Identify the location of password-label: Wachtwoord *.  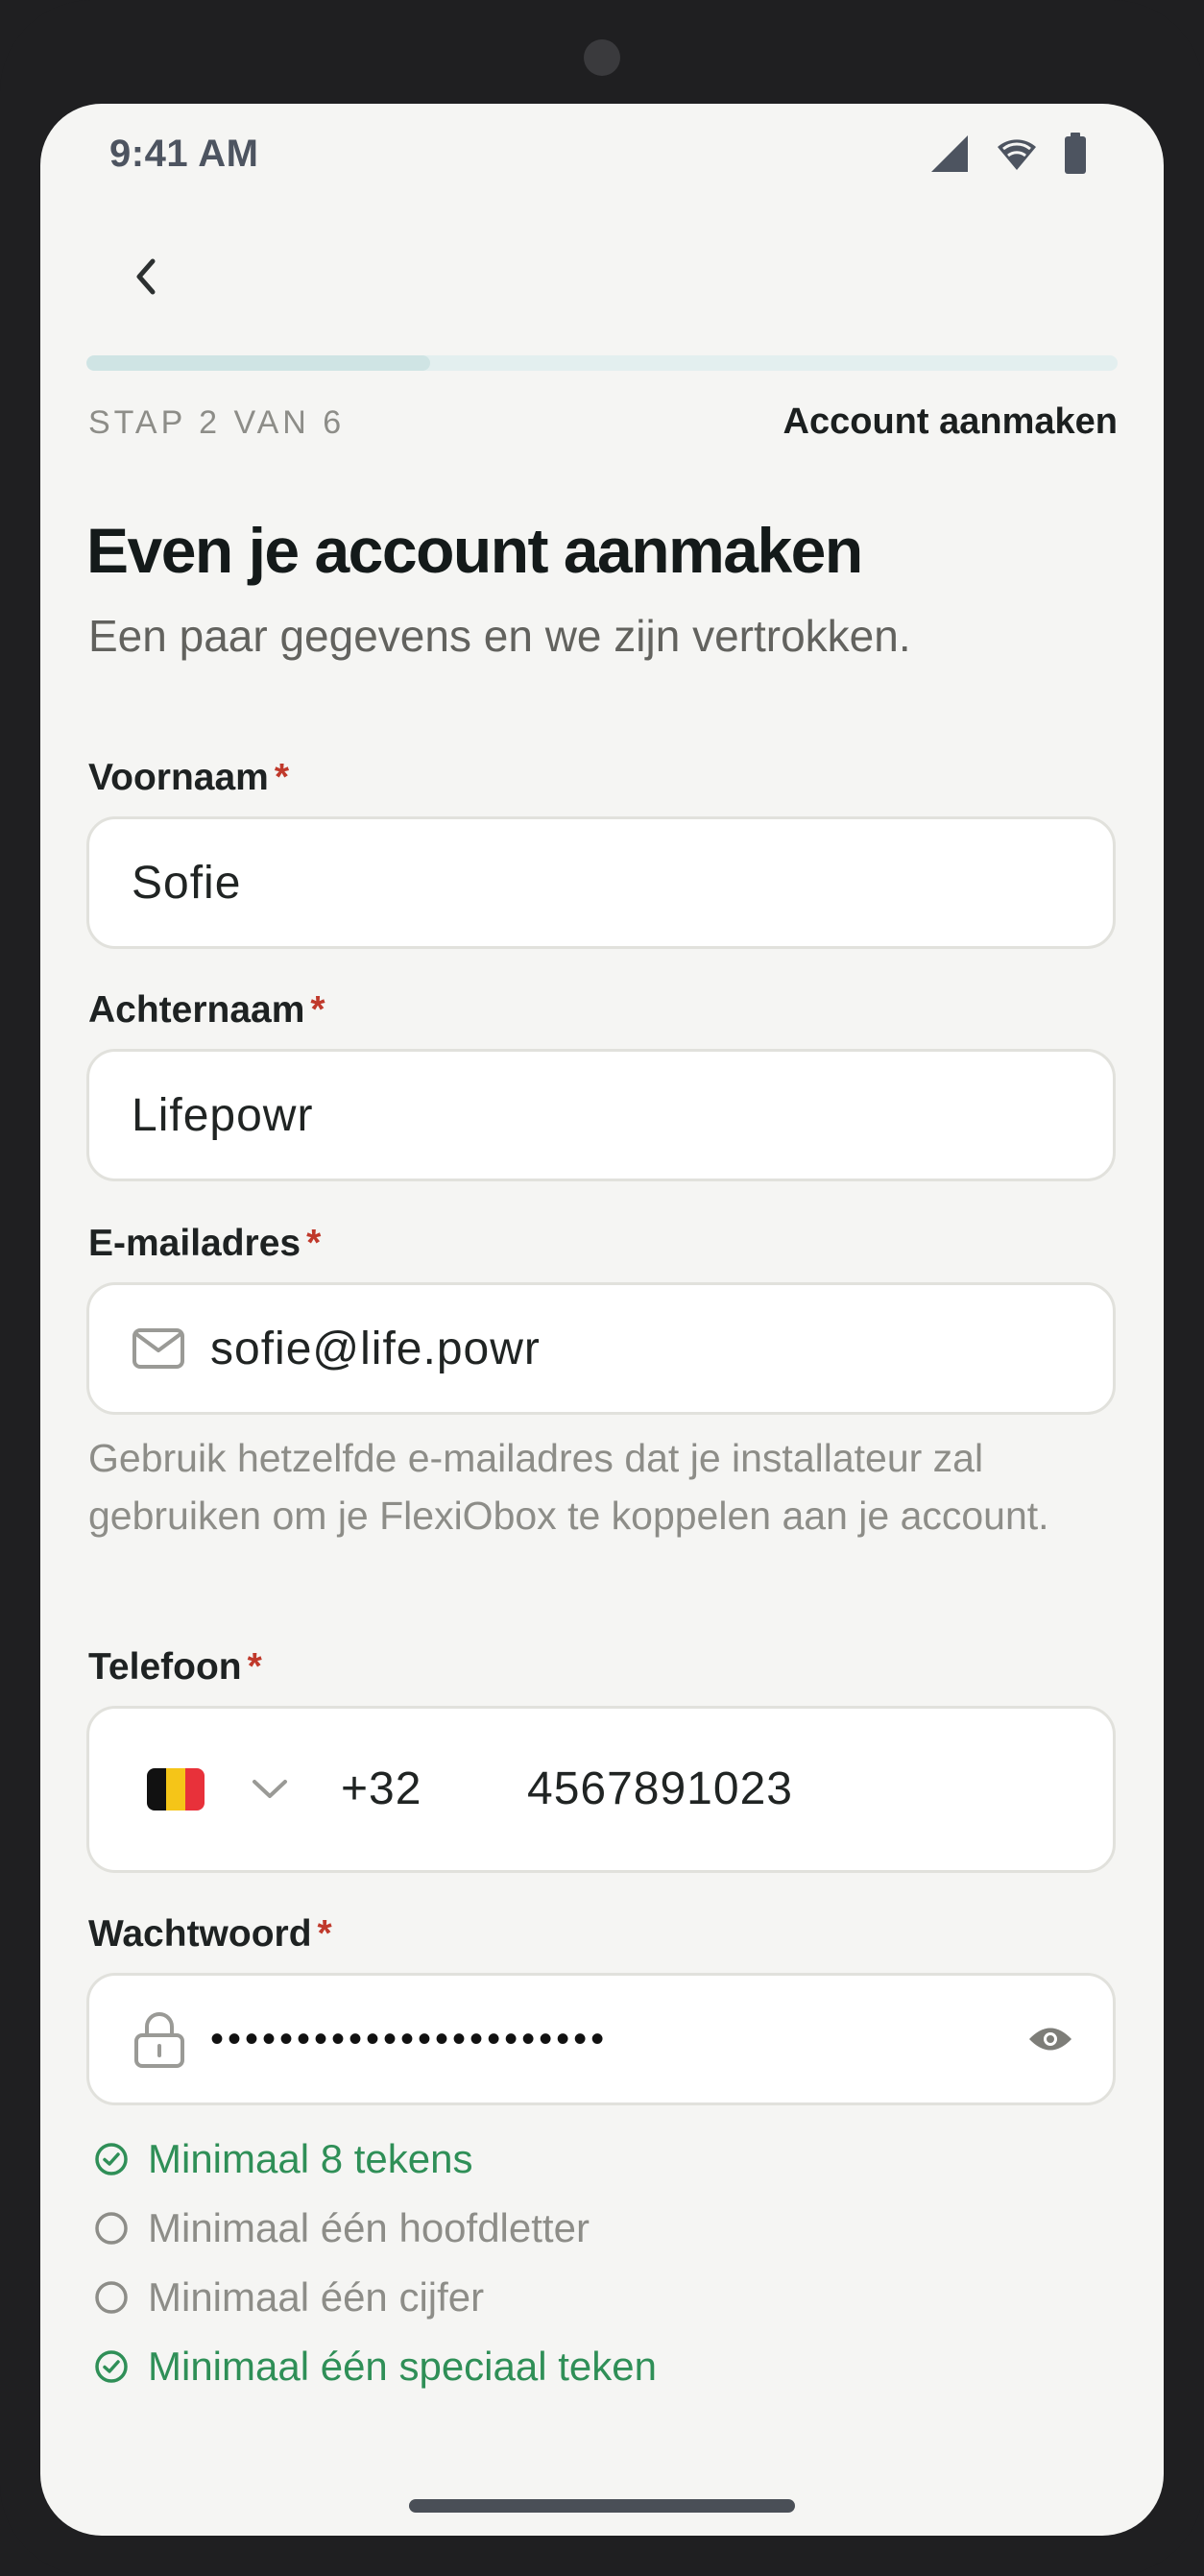
(210, 1935).